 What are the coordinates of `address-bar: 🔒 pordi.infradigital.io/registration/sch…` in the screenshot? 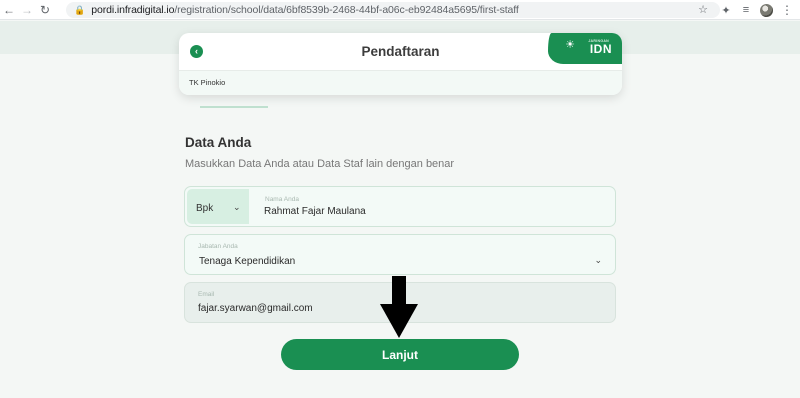 It's located at (393, 10).